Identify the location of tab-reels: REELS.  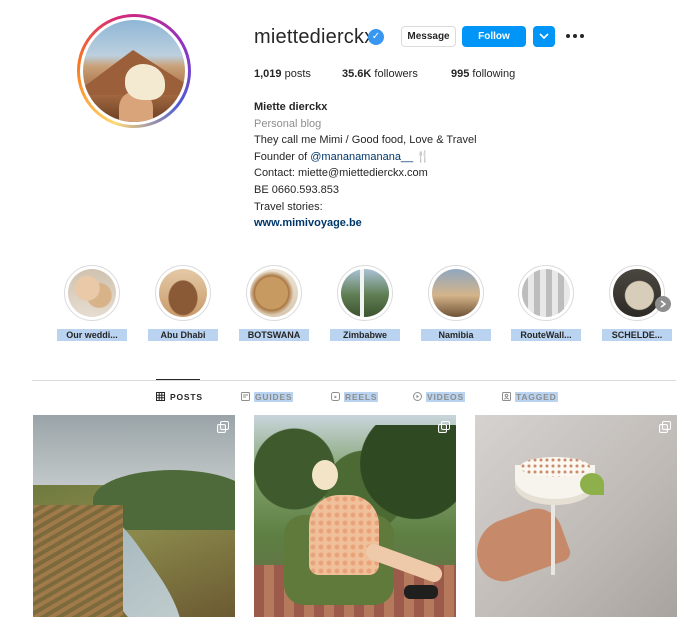
(355, 397).